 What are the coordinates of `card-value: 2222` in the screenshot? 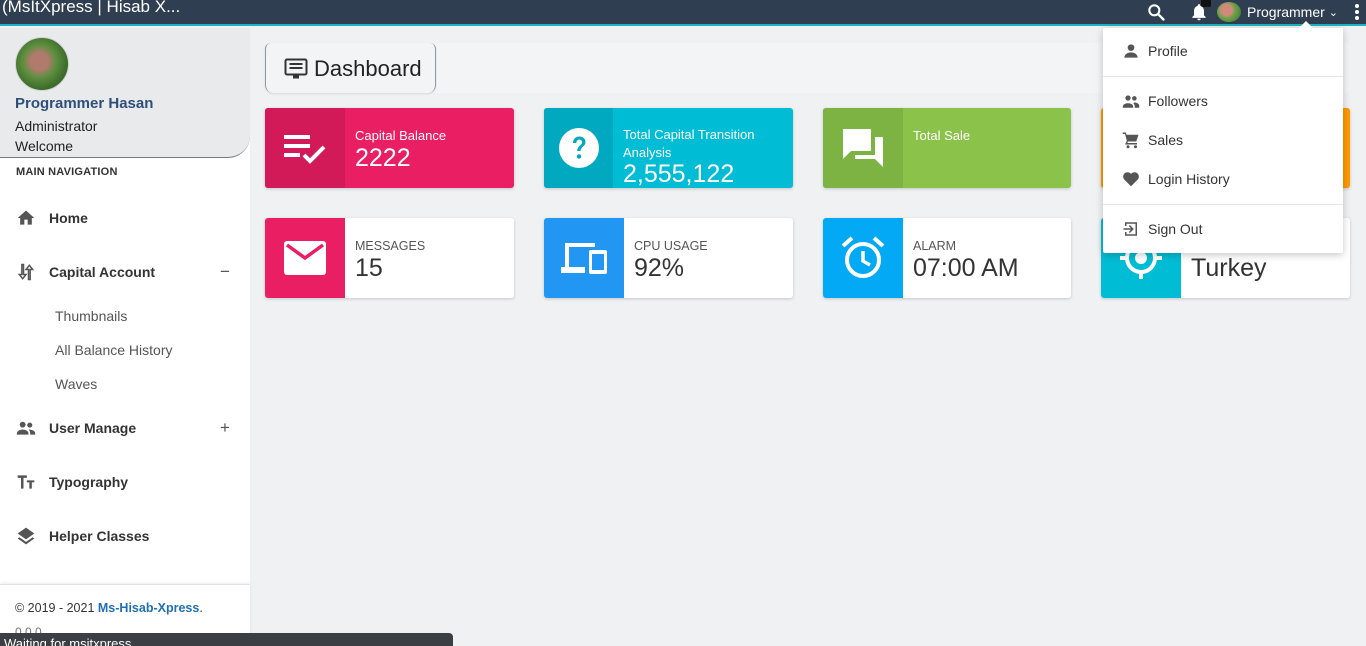 It's located at (383, 158).